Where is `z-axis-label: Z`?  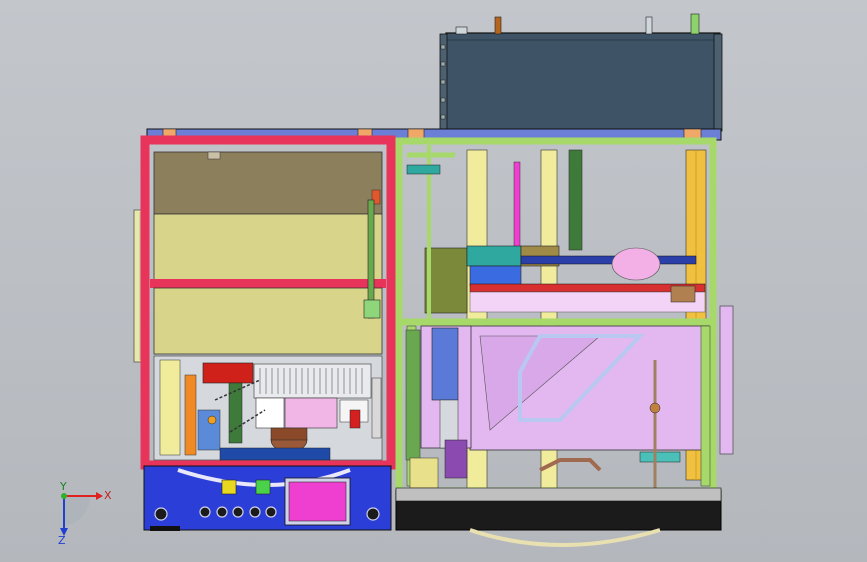 z-axis-label: Z is located at coordinates (62, 540).